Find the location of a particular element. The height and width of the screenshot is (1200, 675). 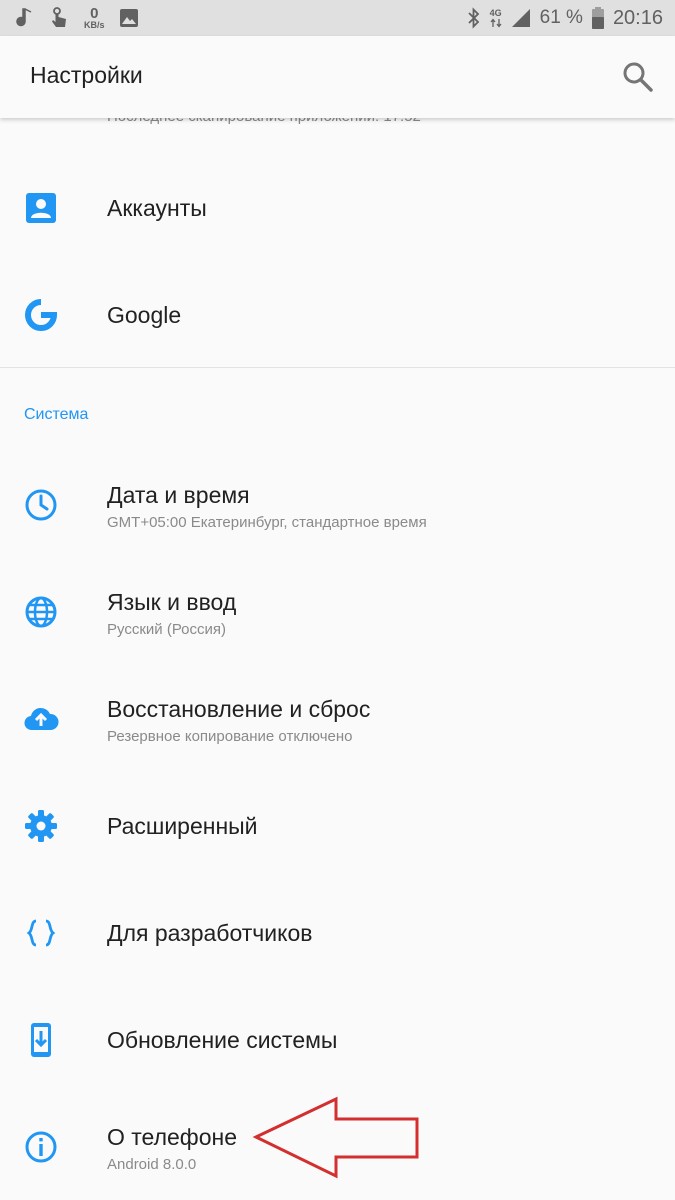

settings-item-title: О телефоне is located at coordinates (172, 1137).